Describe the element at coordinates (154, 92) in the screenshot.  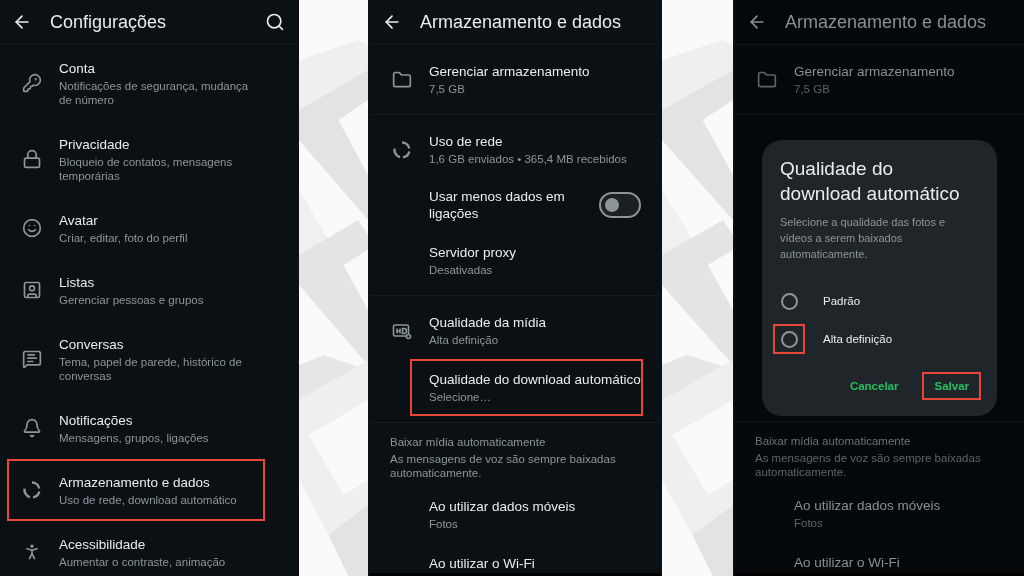
I see `setting-subtitle: Notificações de segurança, mudança de número` at that location.